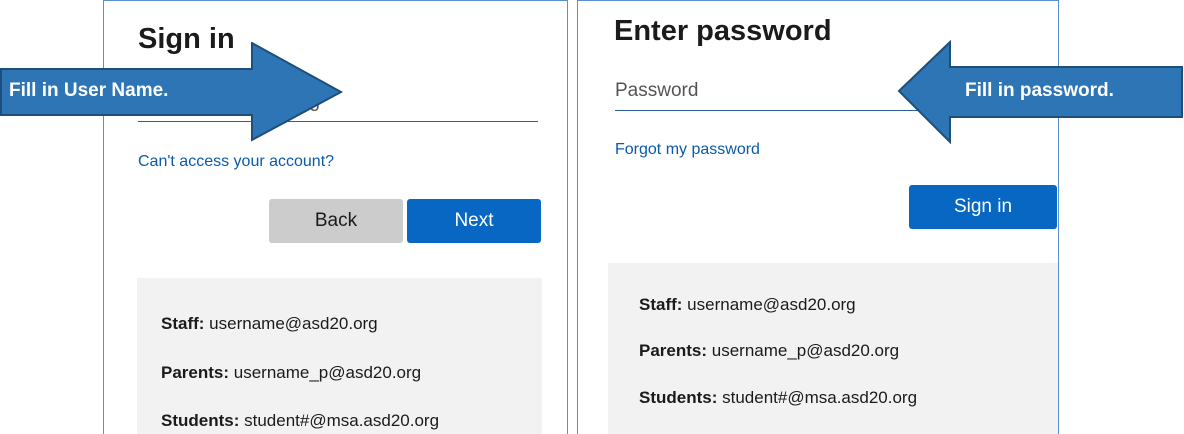 The width and height of the screenshot is (1184, 434). What do you see at coordinates (1039, 90) in the screenshot?
I see `fill-password-callout: Fill in password.` at bounding box center [1039, 90].